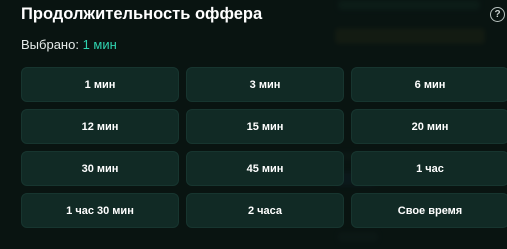 The width and height of the screenshot is (507, 249). I want to click on duration-option-custom: Свое время, so click(429, 210).